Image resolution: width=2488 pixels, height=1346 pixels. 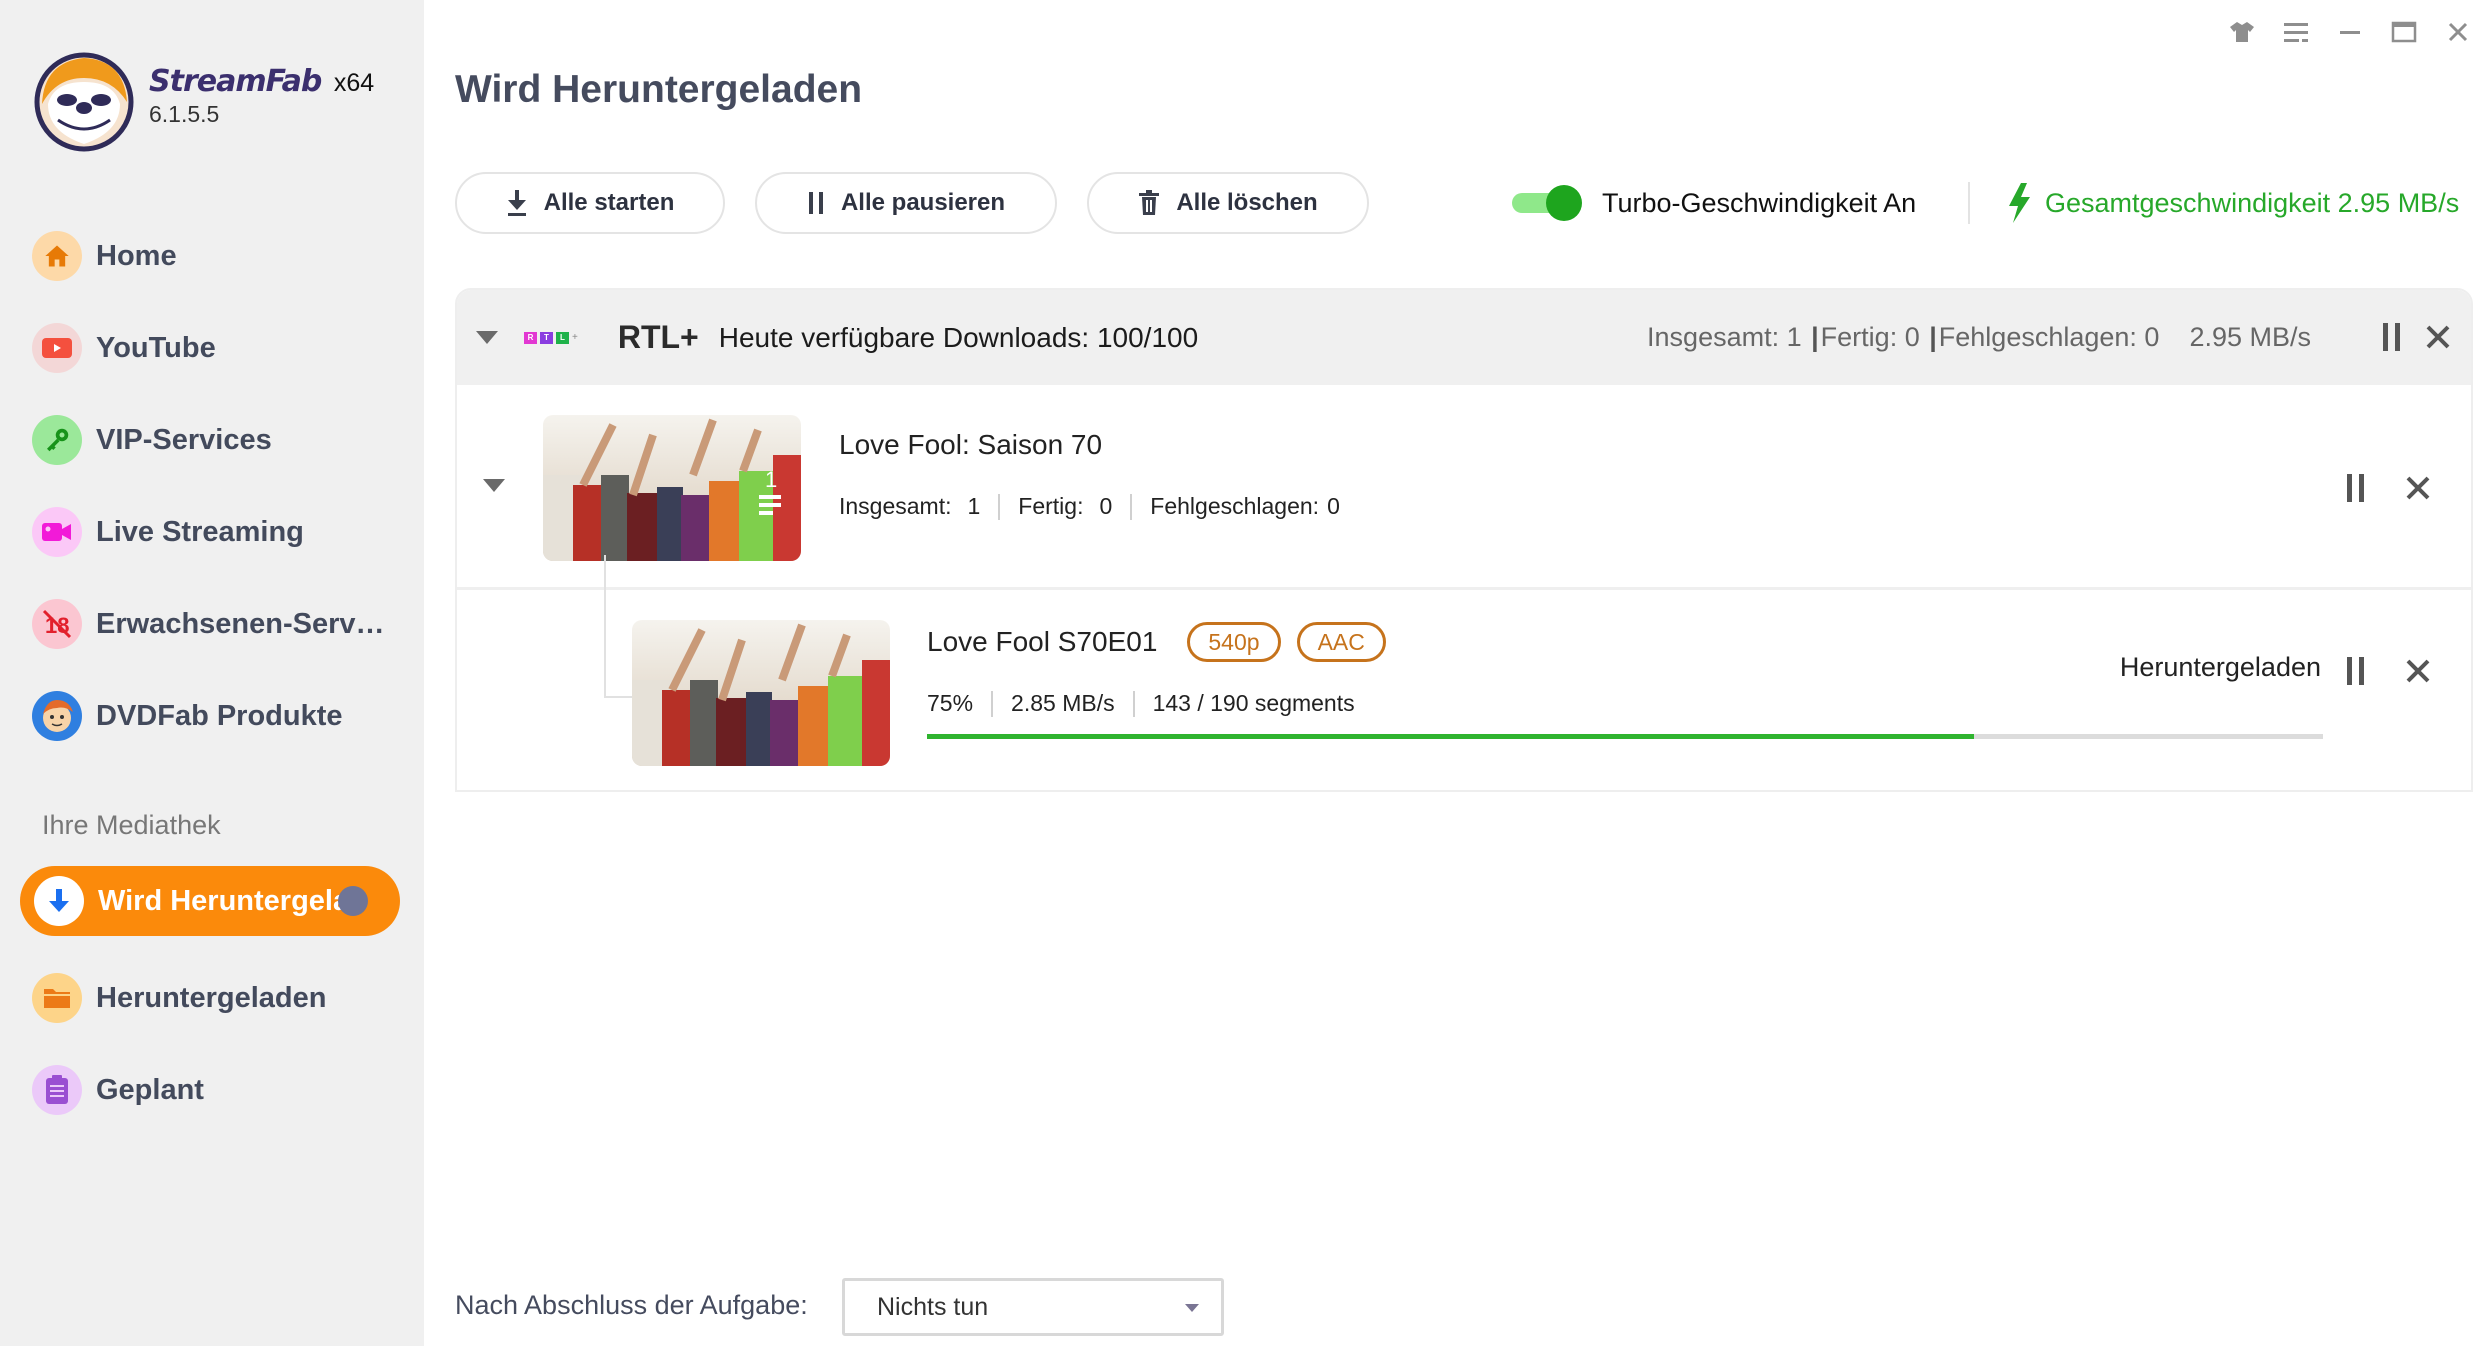 I want to click on brand: StreamFab x64, so click(x=261, y=81).